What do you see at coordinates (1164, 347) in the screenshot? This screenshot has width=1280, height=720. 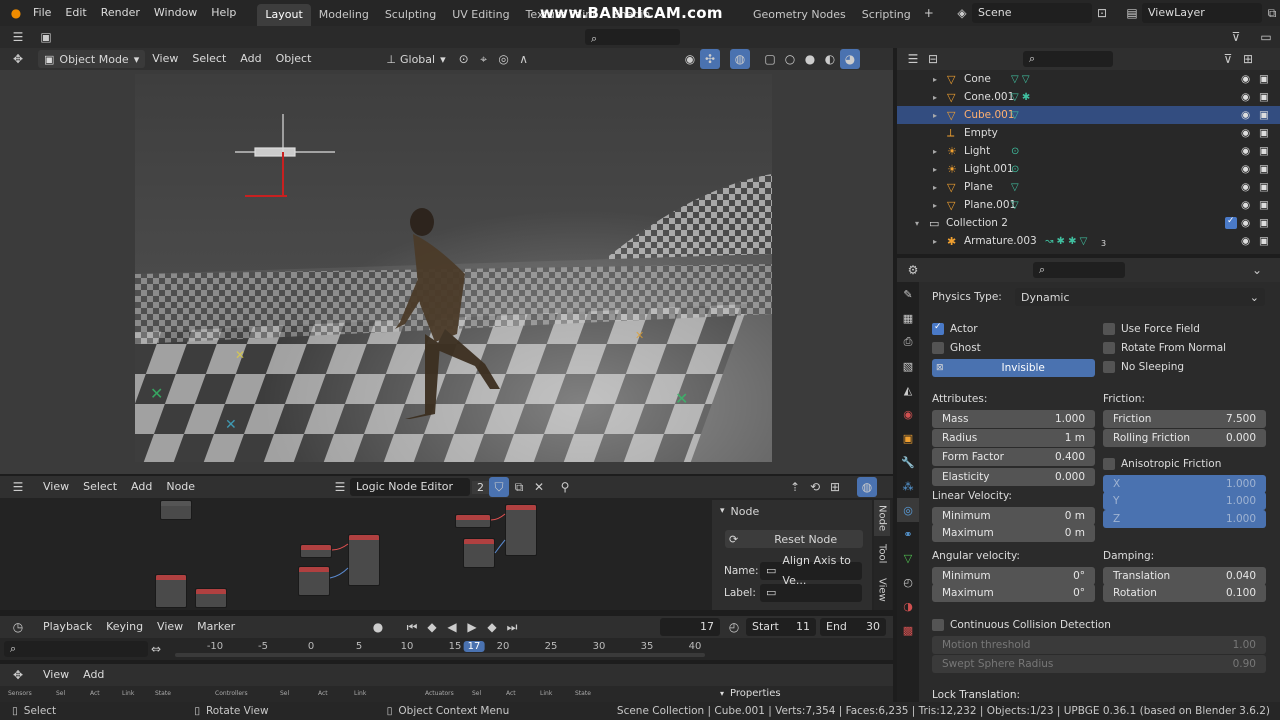 I see `rotate-from-normal-checkbox: Rotate From Normal` at bounding box center [1164, 347].